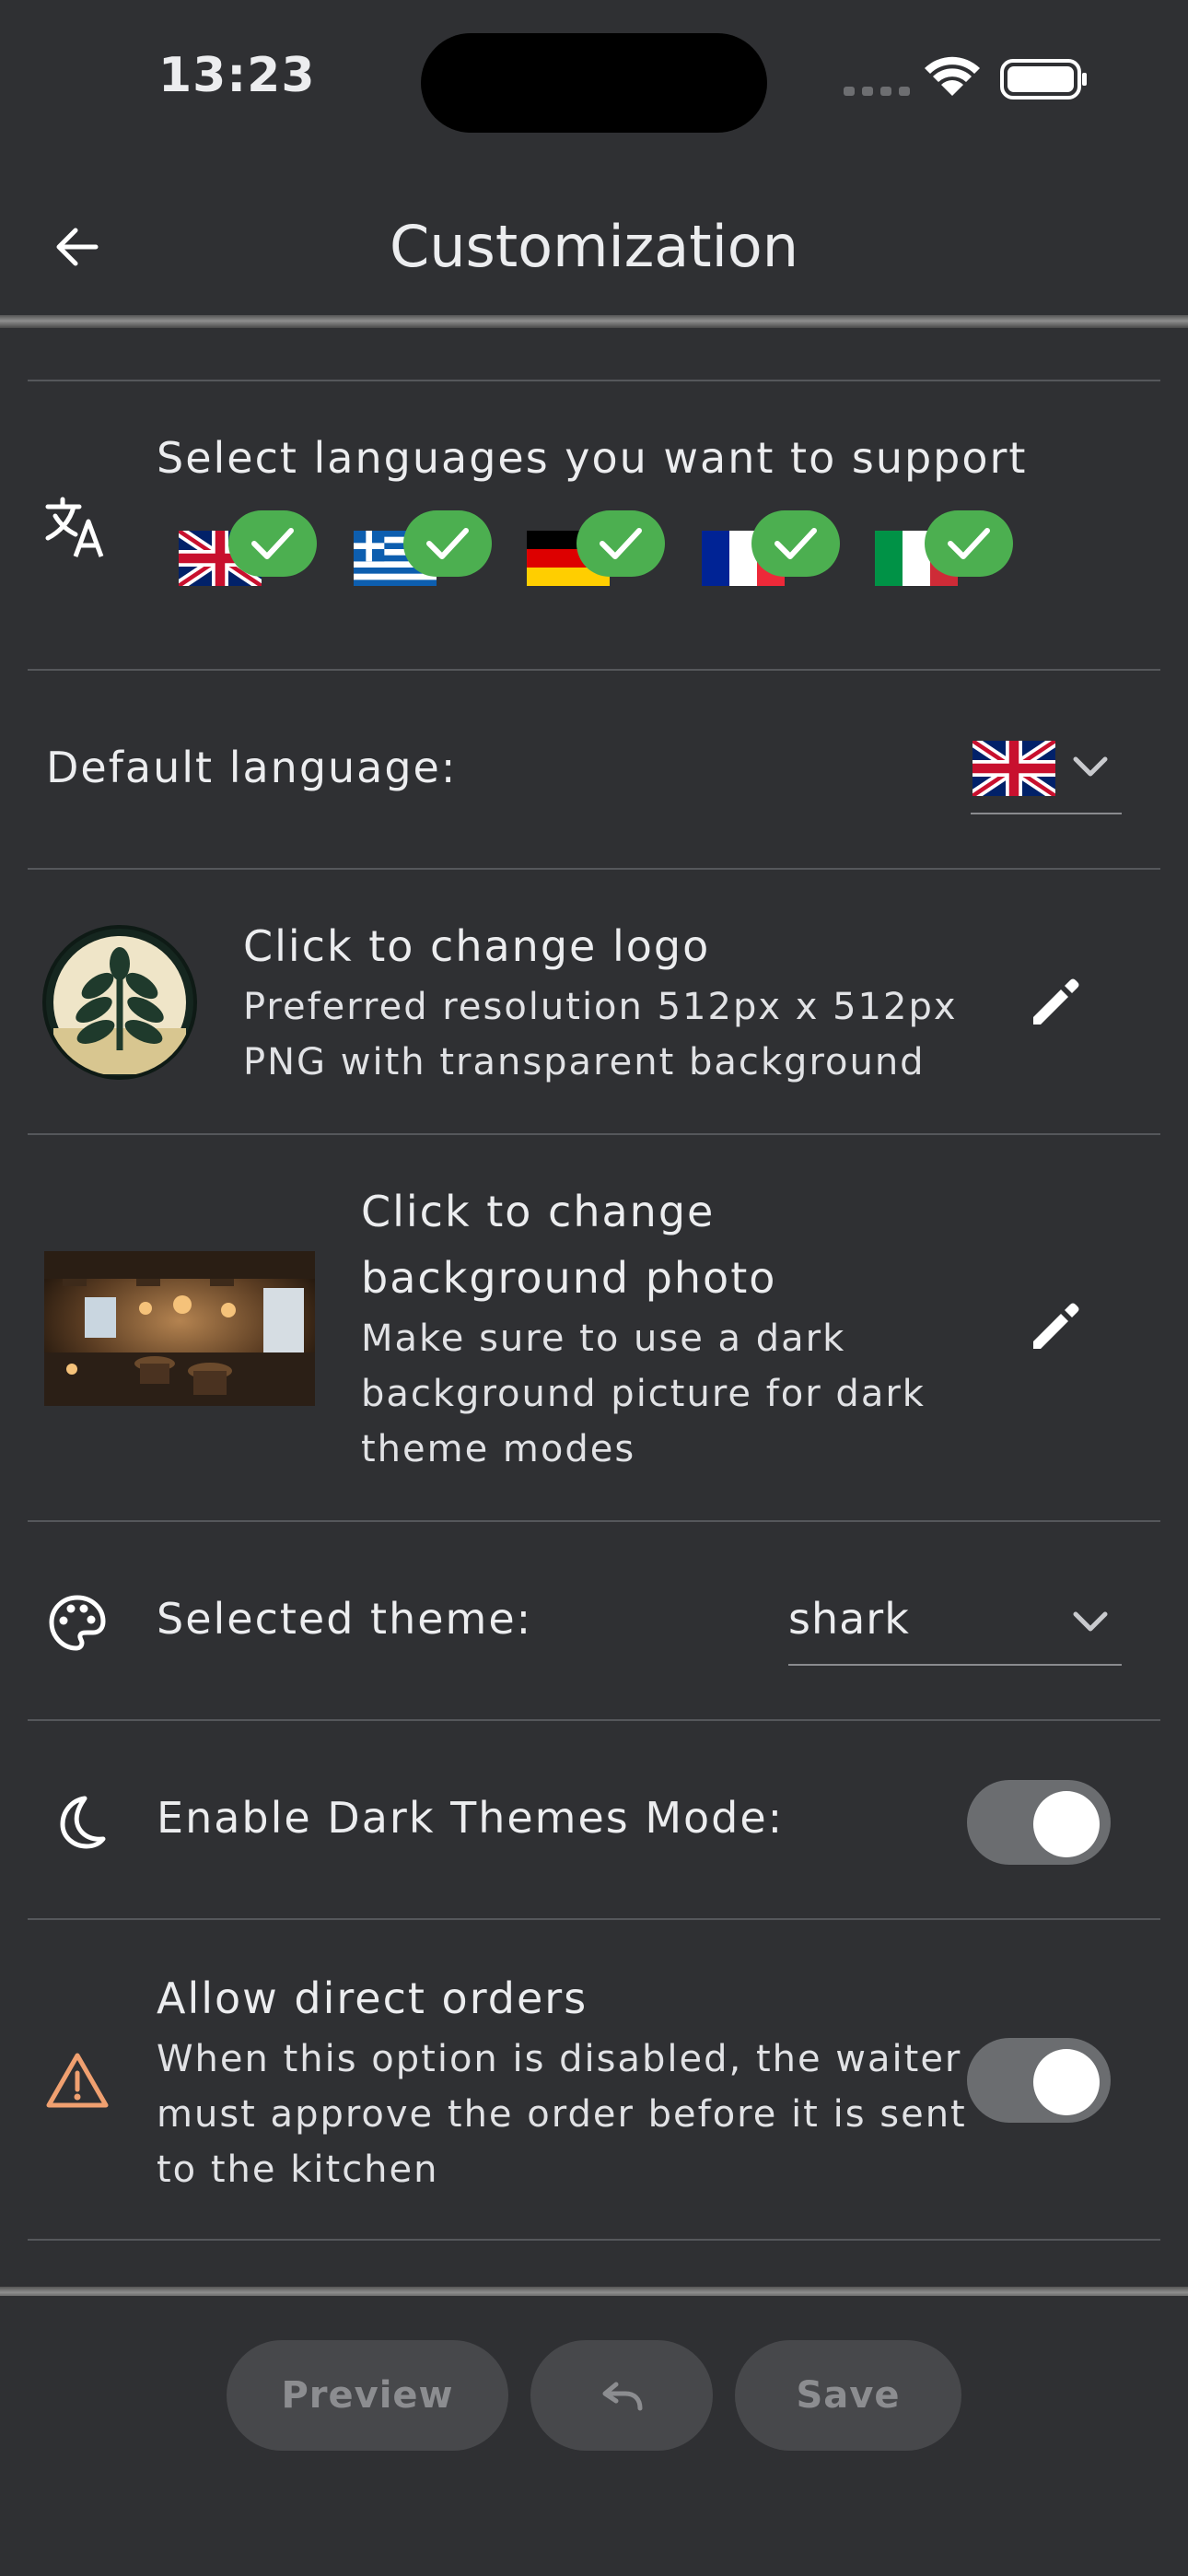 This screenshot has height=2576, width=1188. Describe the element at coordinates (367, 2395) in the screenshot. I see `preview-button: Preview` at that location.